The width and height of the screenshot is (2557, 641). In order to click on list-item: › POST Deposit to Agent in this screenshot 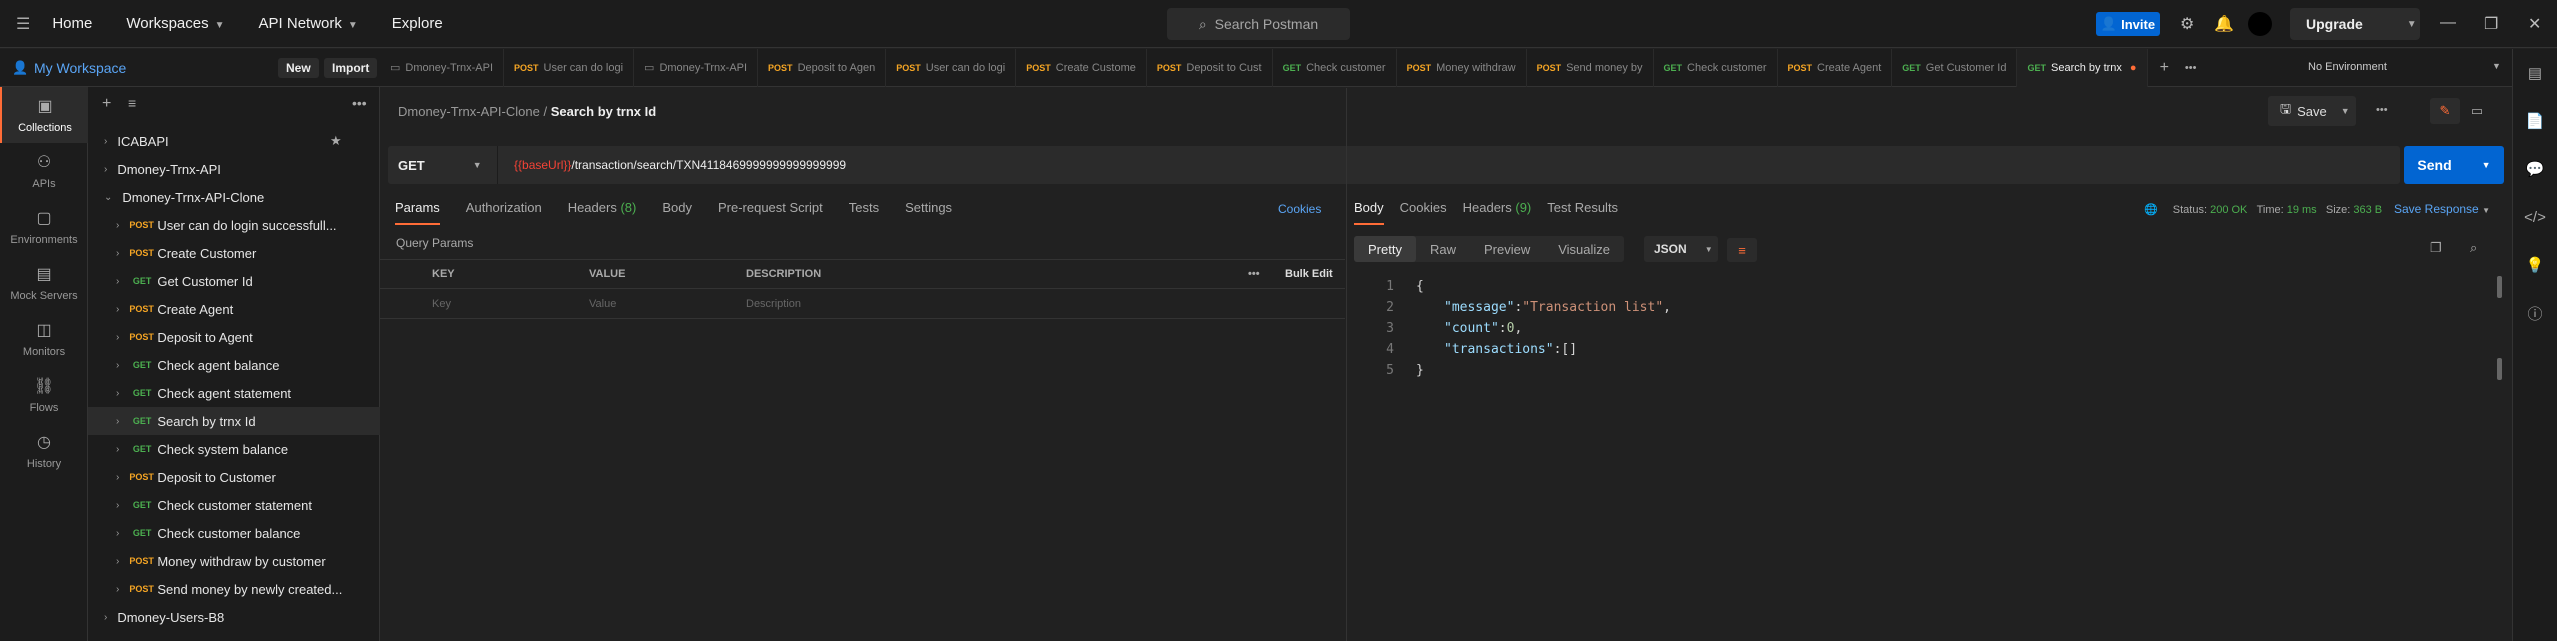, I will do `click(234, 337)`.